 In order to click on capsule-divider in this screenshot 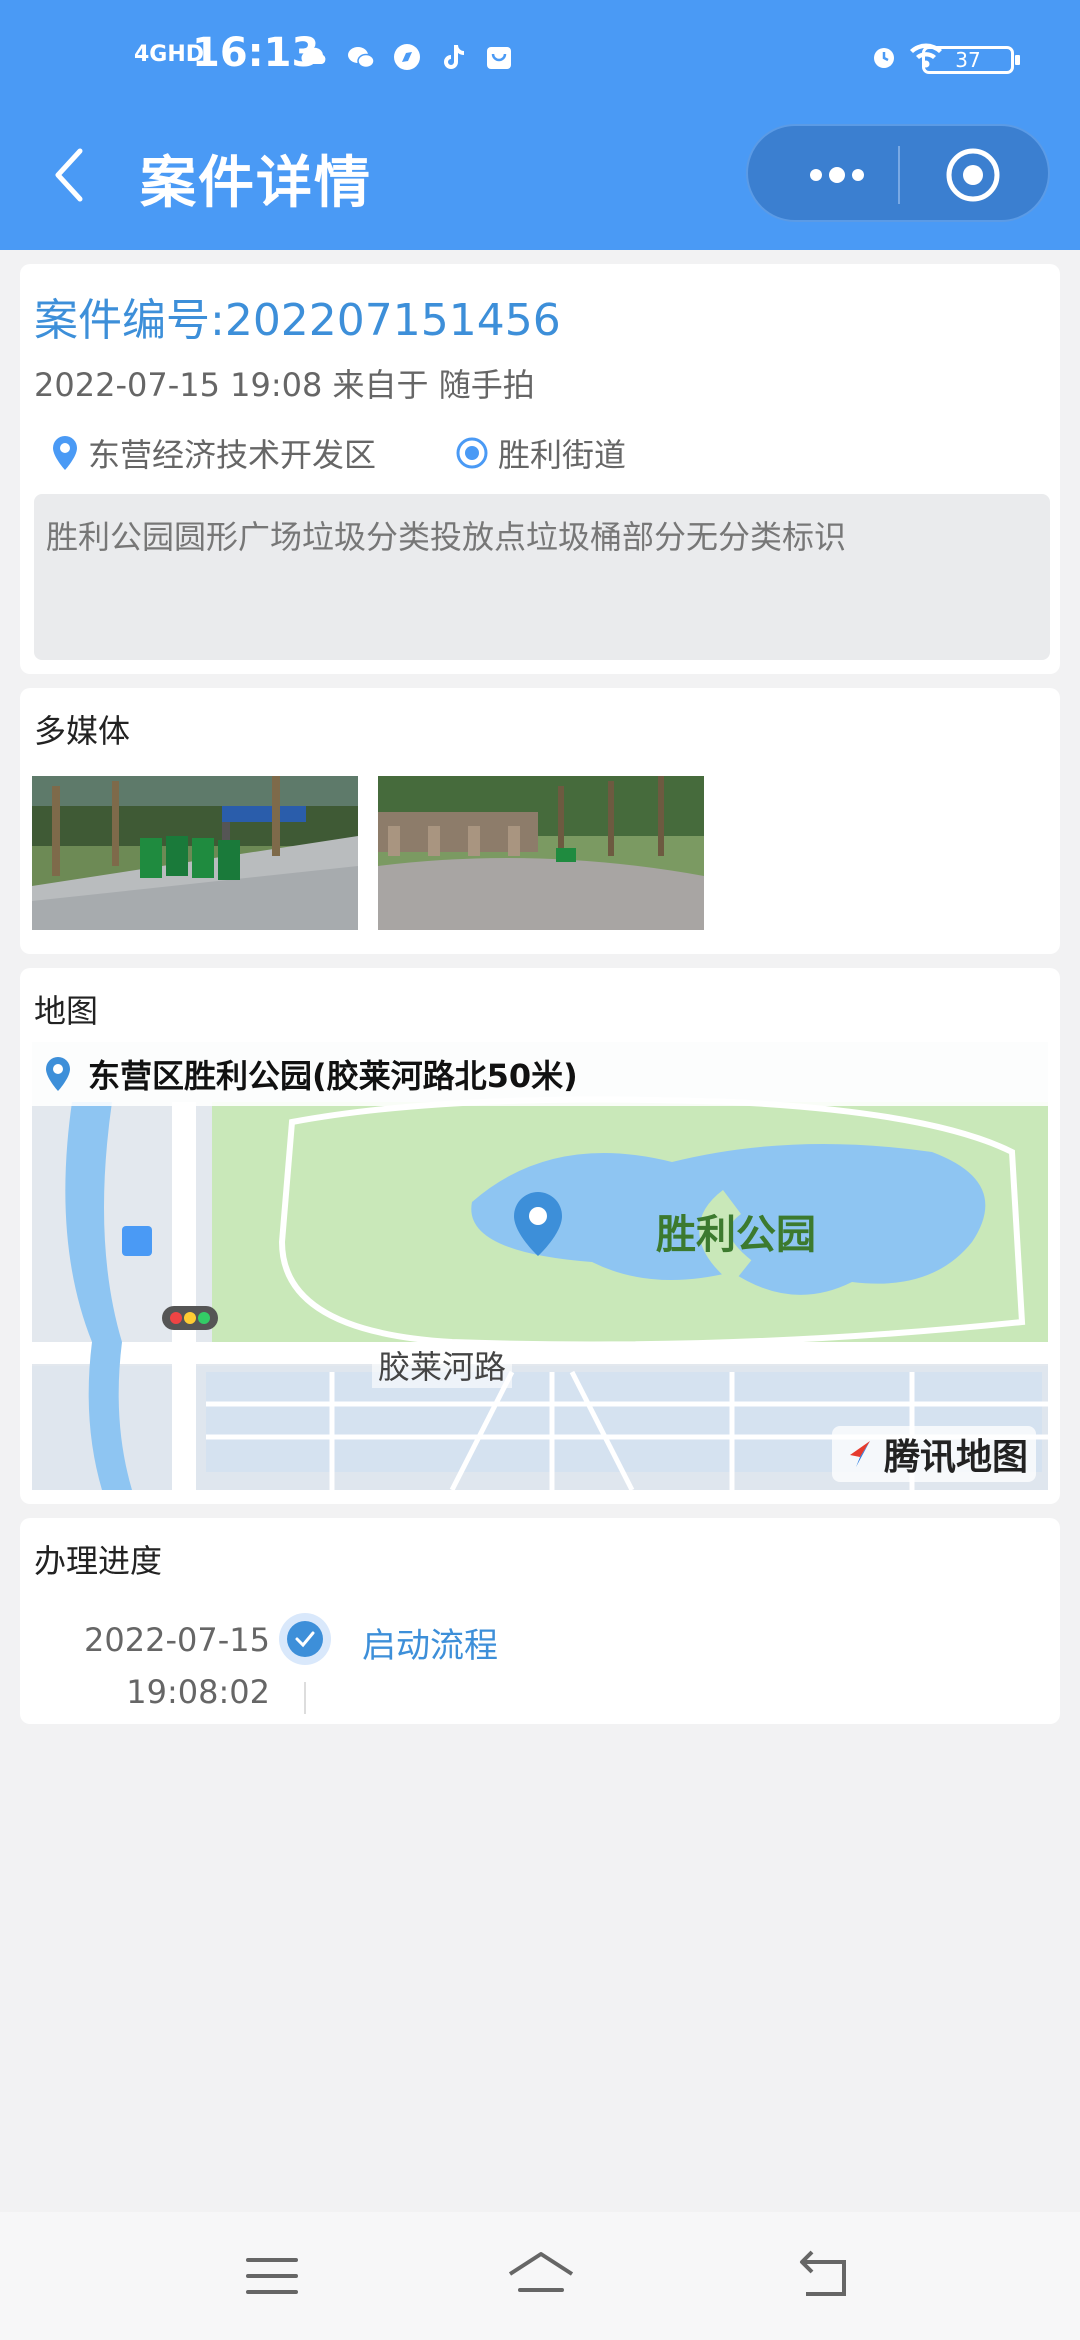, I will do `click(899, 175)`.